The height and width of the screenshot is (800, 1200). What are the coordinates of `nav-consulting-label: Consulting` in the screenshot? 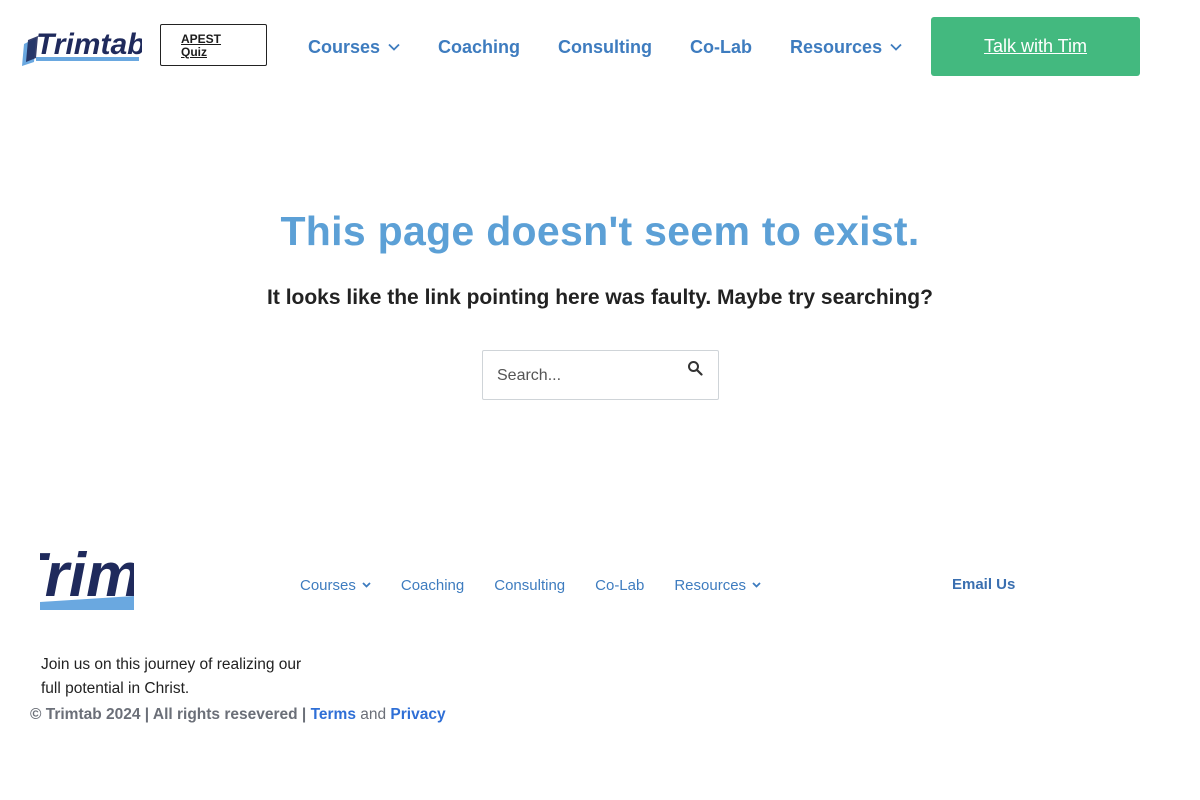 It's located at (605, 46).